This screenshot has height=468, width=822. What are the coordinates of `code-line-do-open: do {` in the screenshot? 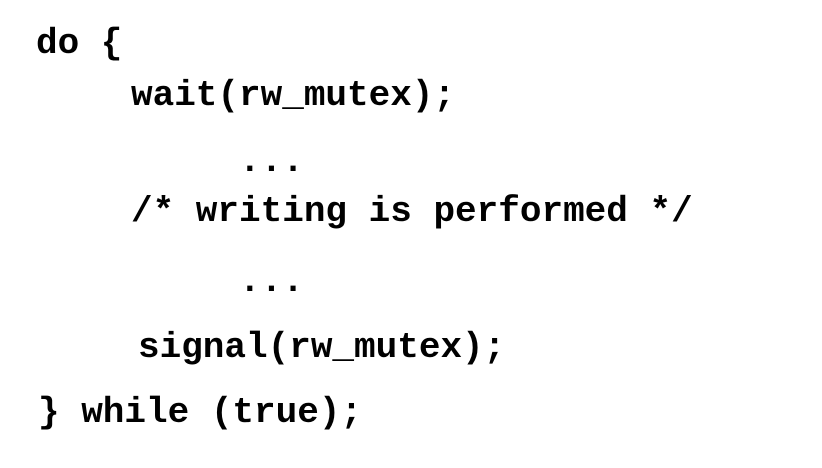 It's located at (79, 43).